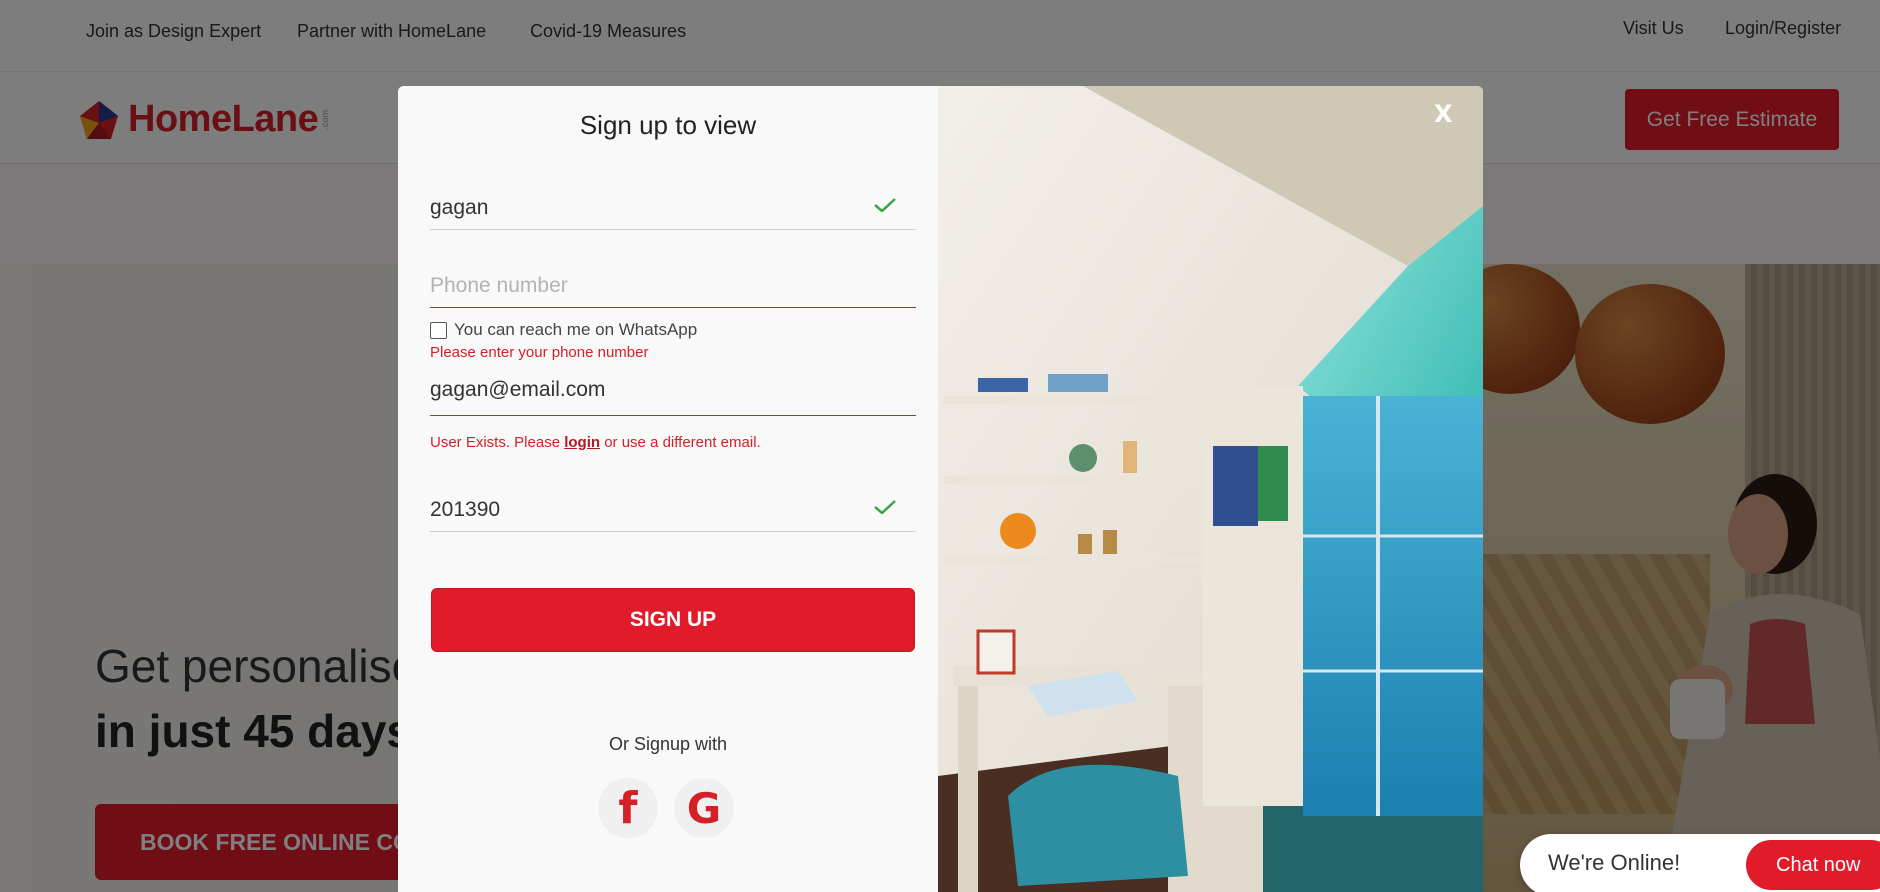  What do you see at coordinates (1614, 862) in the screenshot?
I see `chat-status: We're Online!` at bounding box center [1614, 862].